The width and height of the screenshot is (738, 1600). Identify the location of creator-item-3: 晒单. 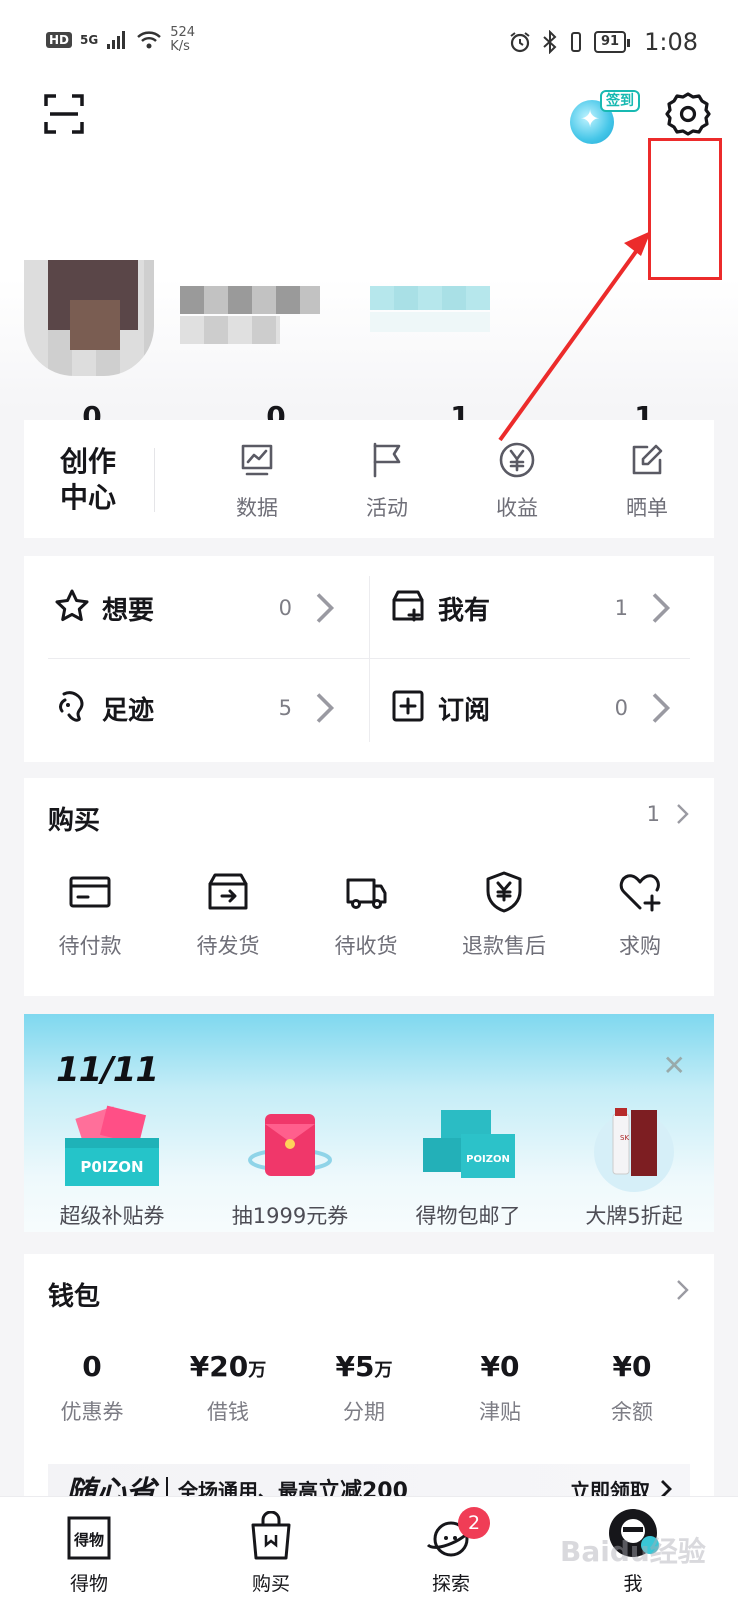
(647, 481).